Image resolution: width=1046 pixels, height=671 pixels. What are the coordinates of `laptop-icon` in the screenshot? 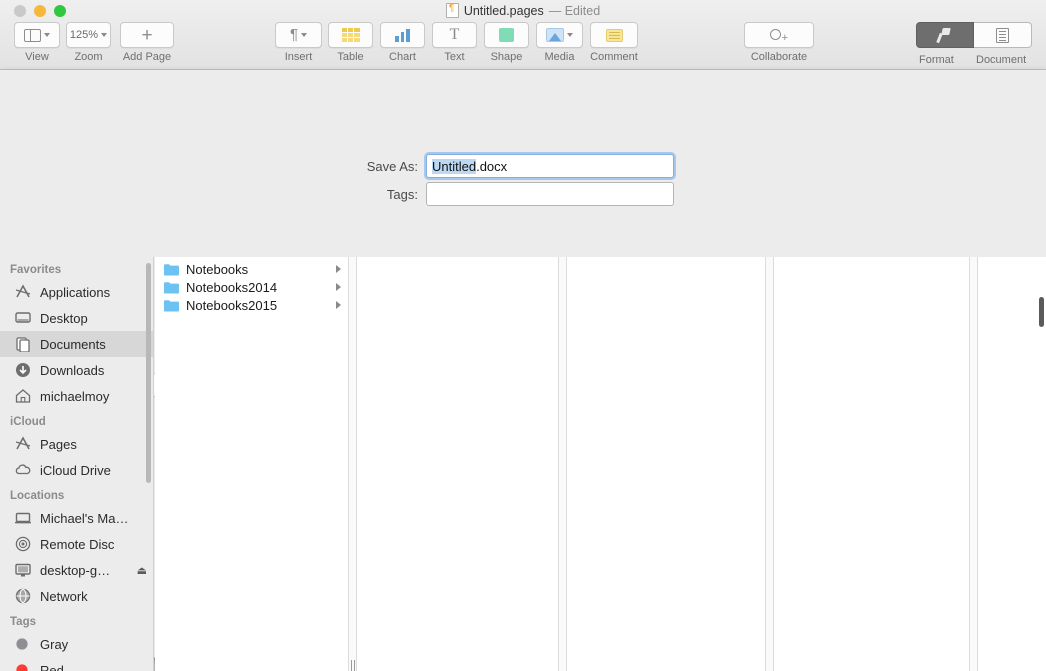 It's located at (23, 518).